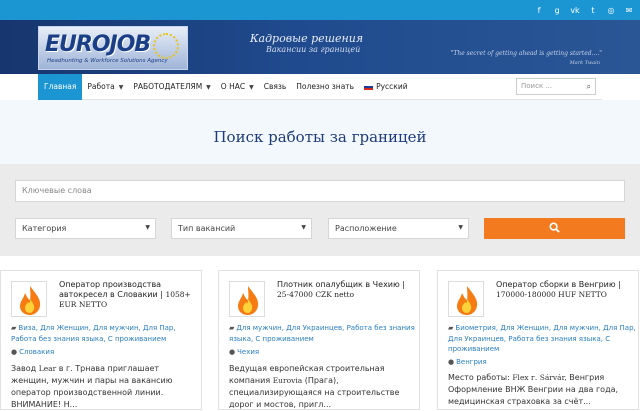  Describe the element at coordinates (313, 49) in the screenshot. I see `header-subtitle: Вакансии за границей` at that location.